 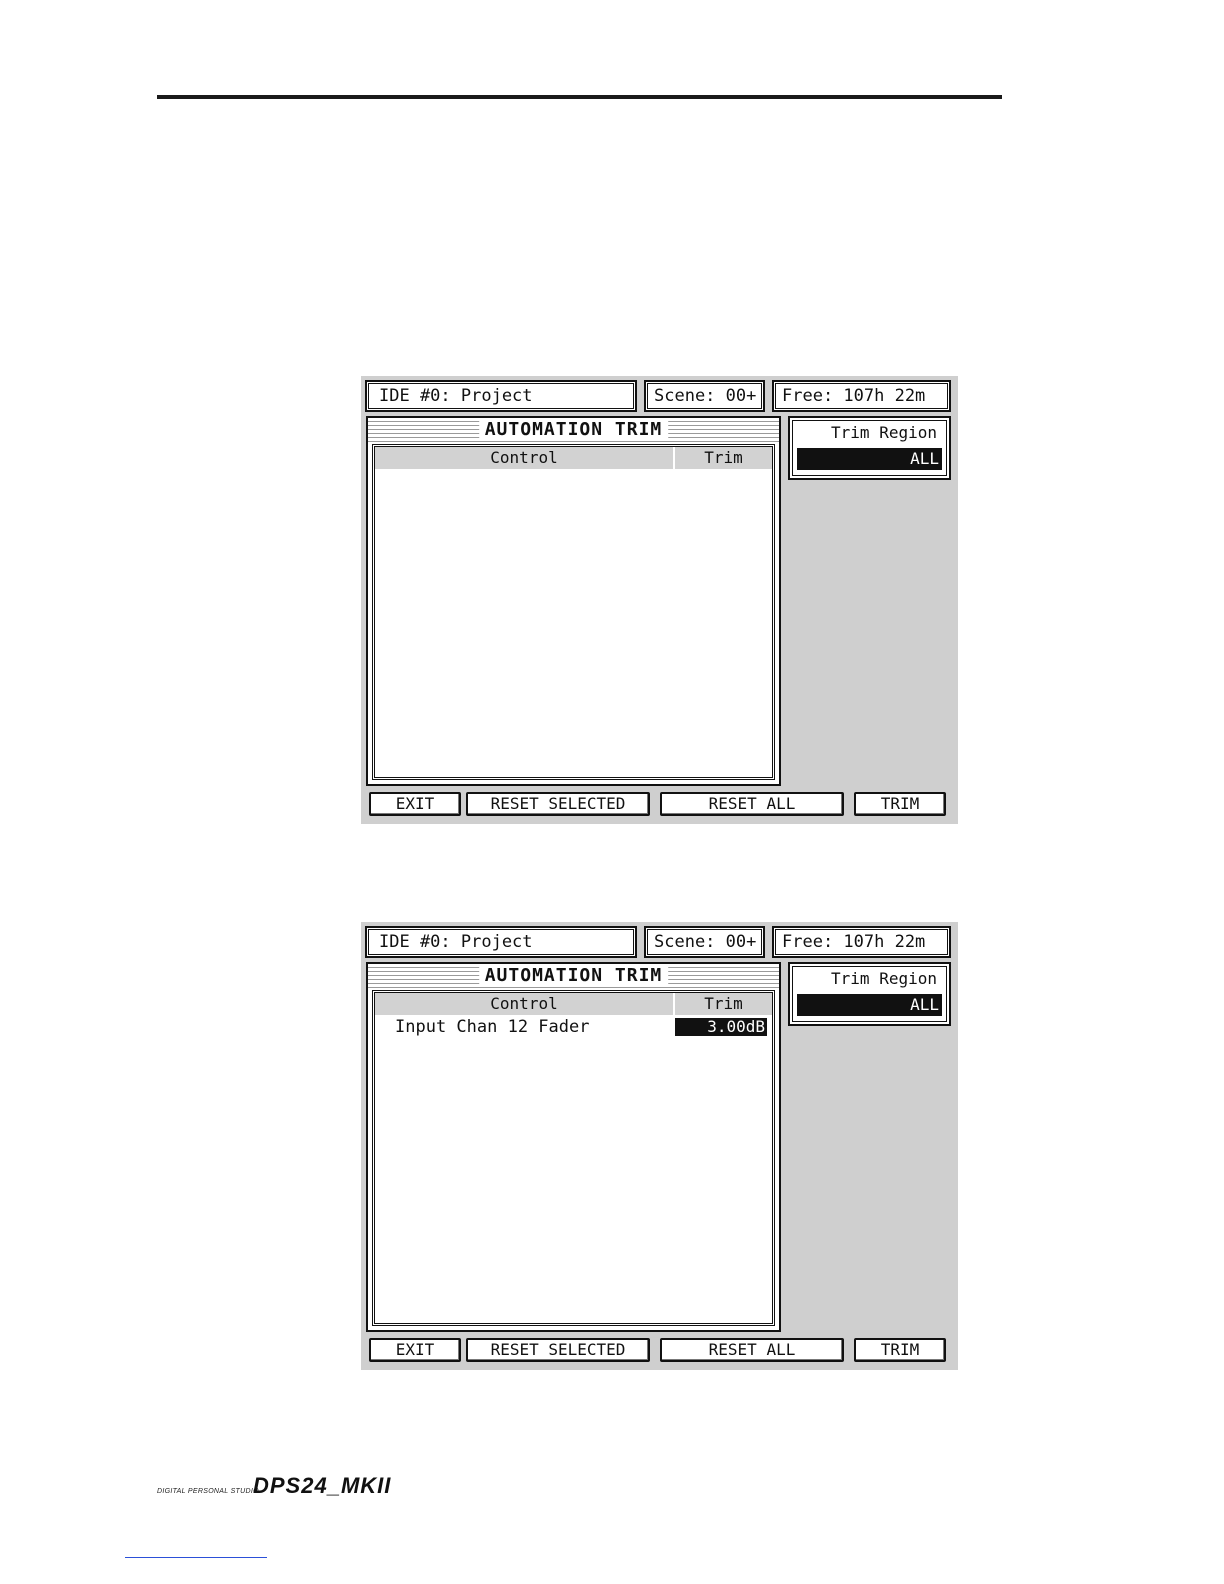 I want to click on page-top-rule, so click(x=579, y=97).